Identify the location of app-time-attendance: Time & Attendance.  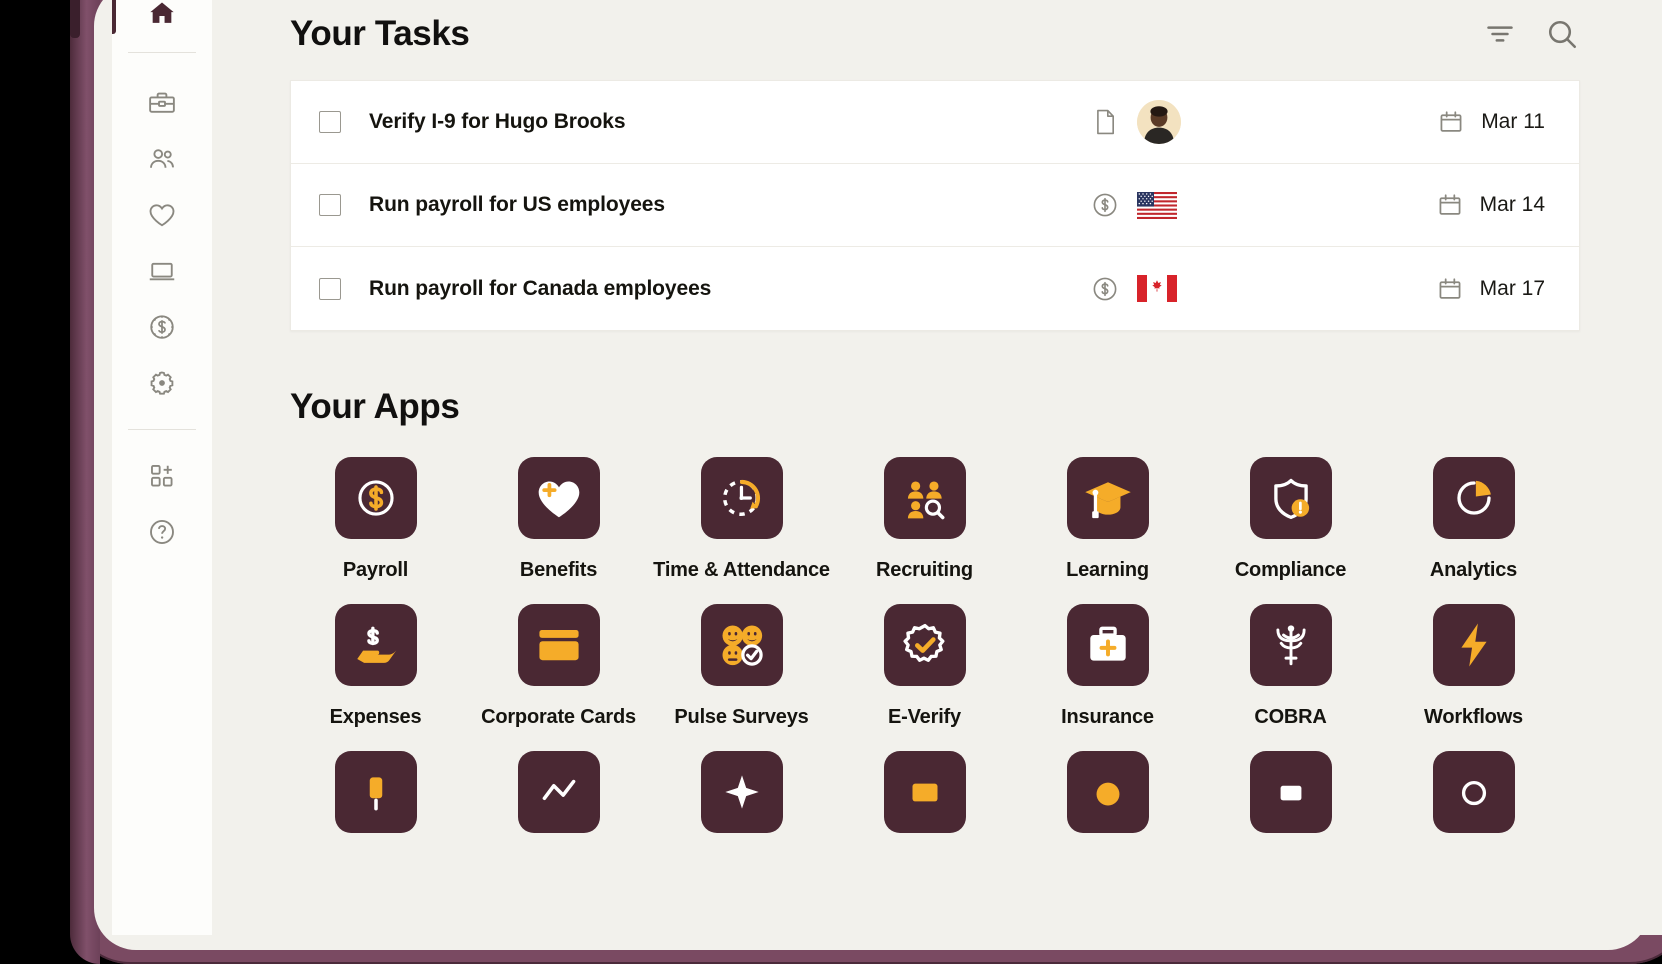
(741, 519).